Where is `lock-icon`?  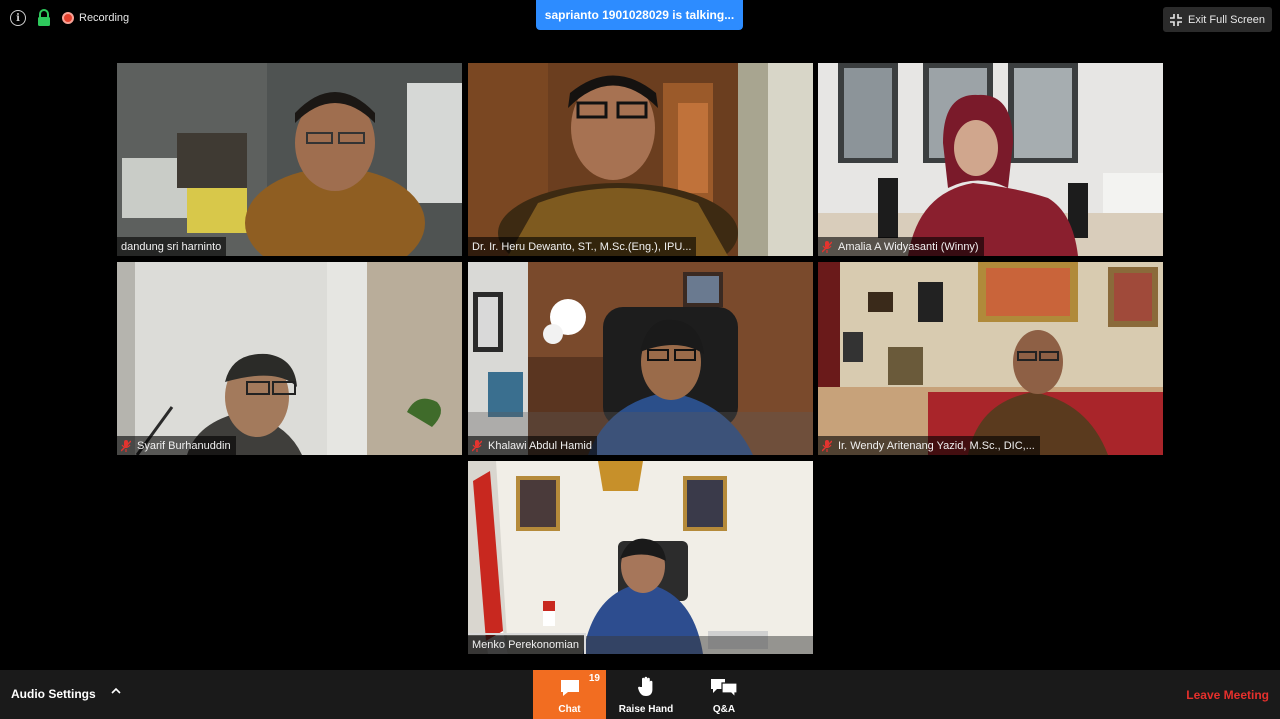 lock-icon is located at coordinates (44, 18).